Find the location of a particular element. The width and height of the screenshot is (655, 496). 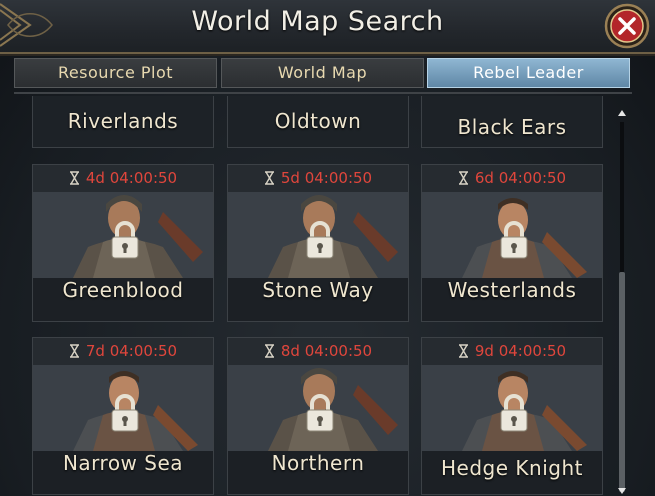

timer-text: 9d 04:00:50 is located at coordinates (520, 351).